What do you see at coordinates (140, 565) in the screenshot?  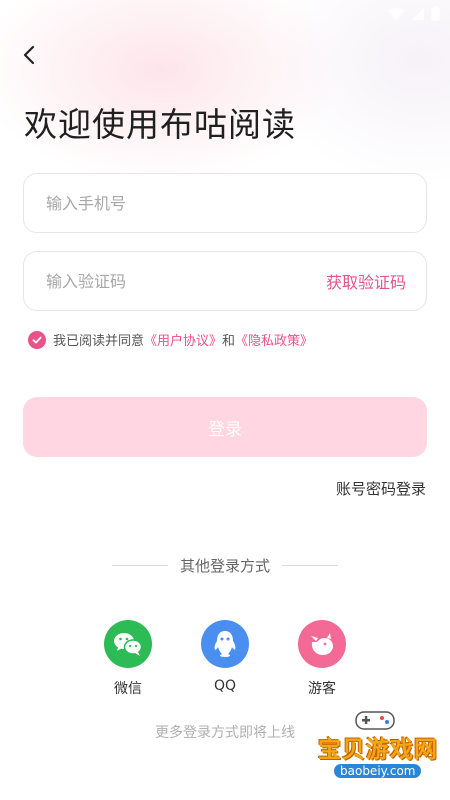 I see `divider-line-left` at bounding box center [140, 565].